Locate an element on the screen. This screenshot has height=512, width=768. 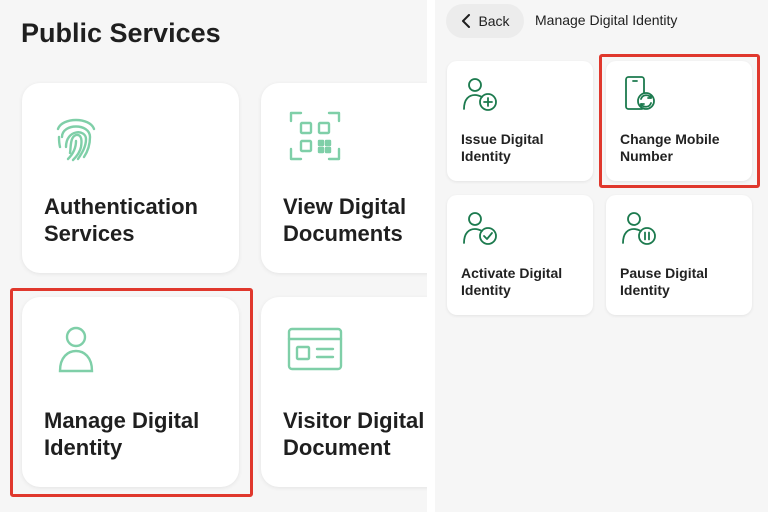
back-button: Back is located at coordinates (485, 21).